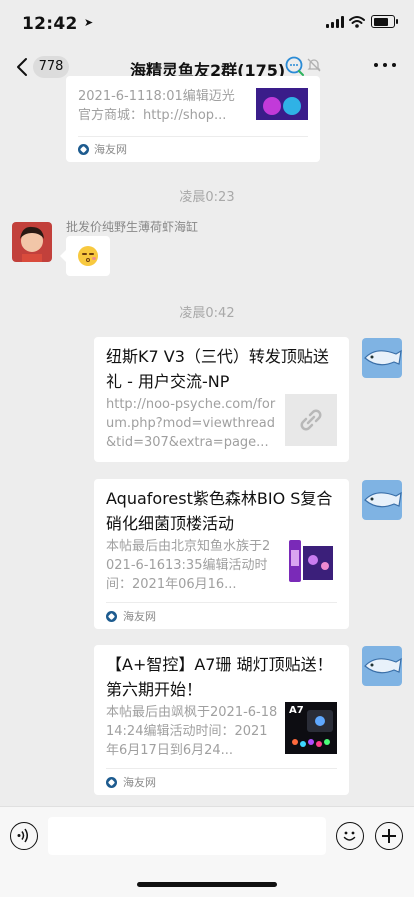 Image resolution: width=414 pixels, height=897 pixels. I want to click on back-chevron-icon, so click(23, 67).